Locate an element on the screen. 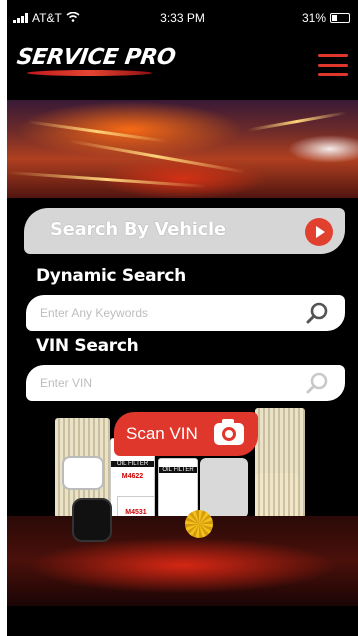  hamburger-menu-icon is located at coordinates (333, 65).